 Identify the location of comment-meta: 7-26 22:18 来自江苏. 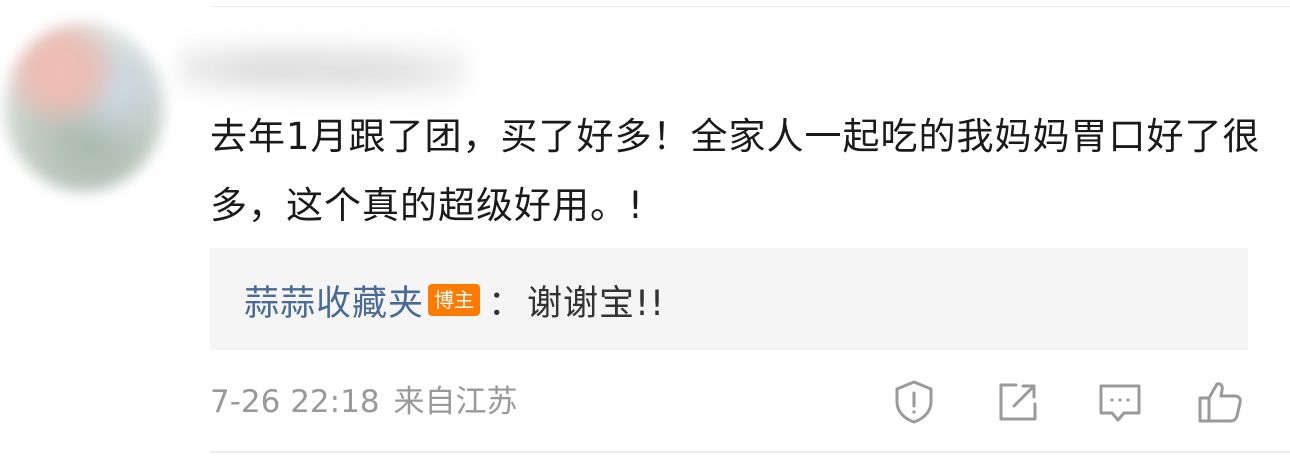
(364, 402).